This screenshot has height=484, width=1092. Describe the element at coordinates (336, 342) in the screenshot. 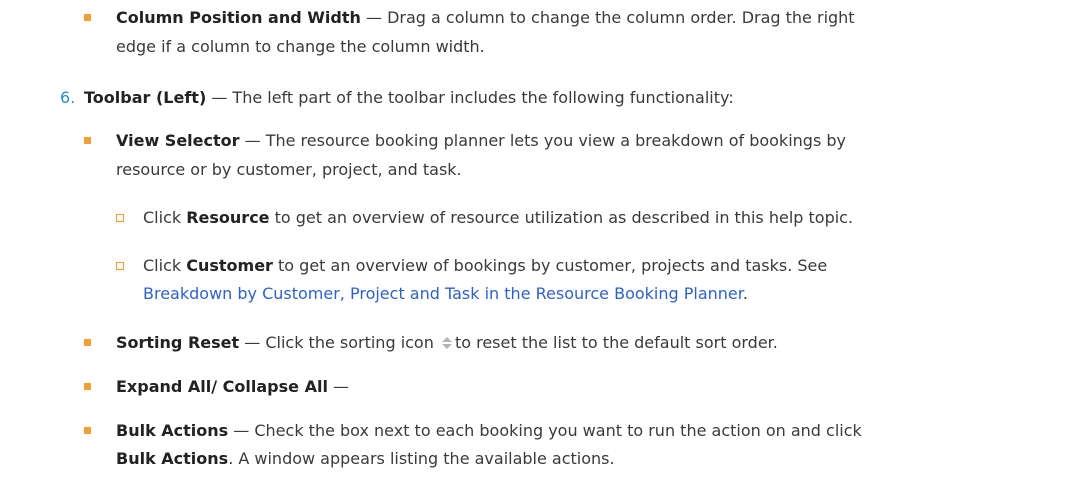

I see `sorting-reset-pre: — Click the sorting icon` at that location.